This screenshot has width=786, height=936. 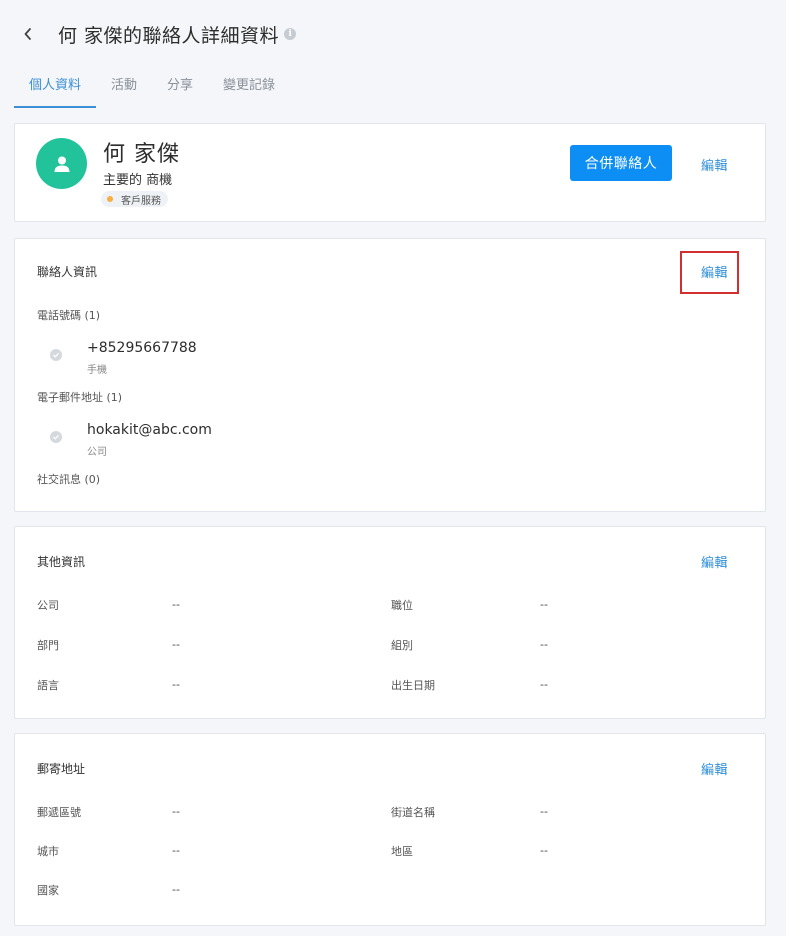 I want to click on tab-profile: 個人資料, so click(x=55, y=87).